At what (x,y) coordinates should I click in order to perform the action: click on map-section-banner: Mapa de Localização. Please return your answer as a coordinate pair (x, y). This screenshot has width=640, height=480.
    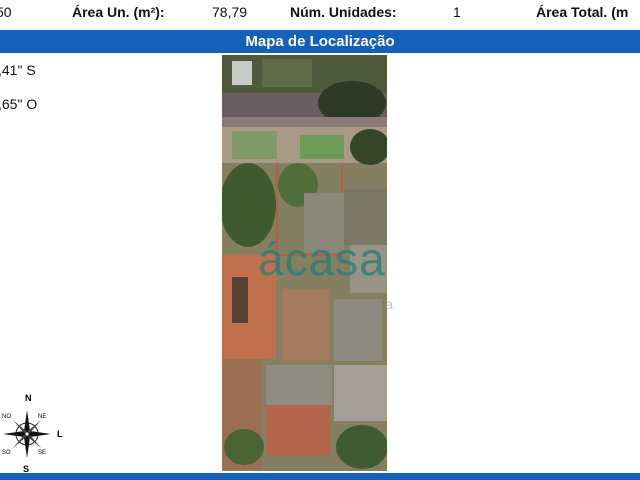
    Looking at the image, I should click on (320, 41).